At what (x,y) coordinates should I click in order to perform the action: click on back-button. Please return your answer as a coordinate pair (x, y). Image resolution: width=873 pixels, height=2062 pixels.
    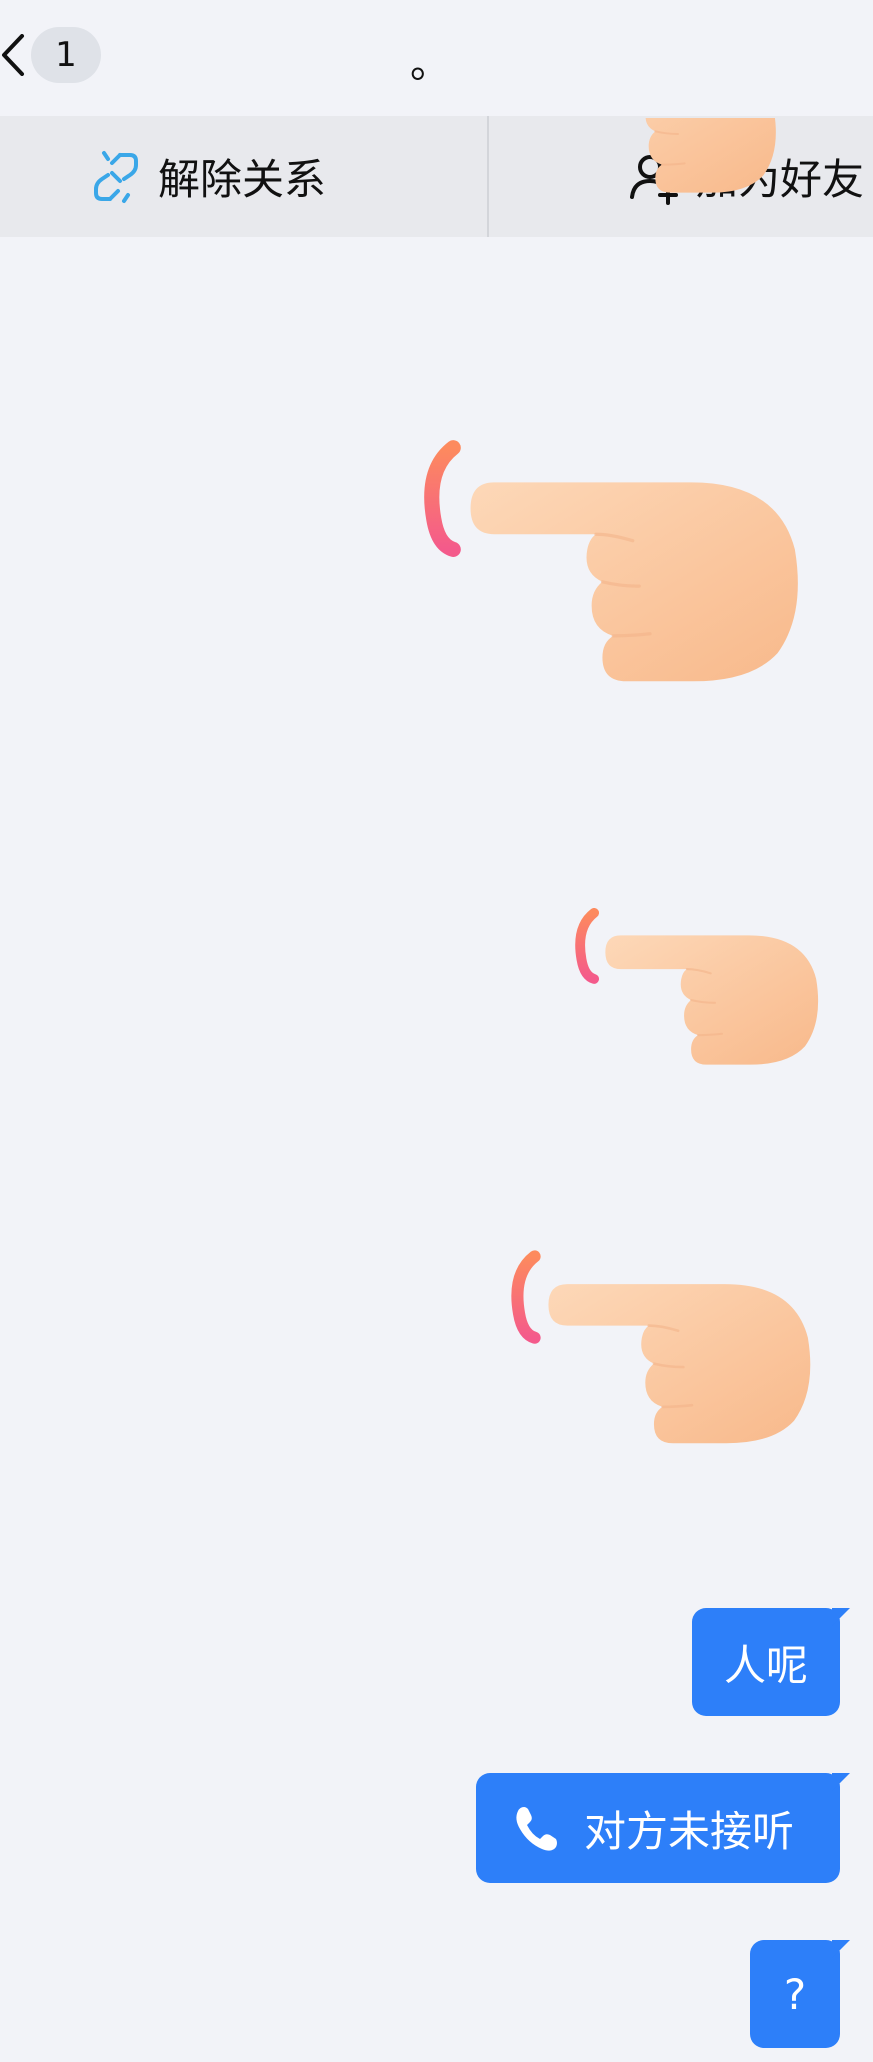
    Looking at the image, I should click on (14, 55).